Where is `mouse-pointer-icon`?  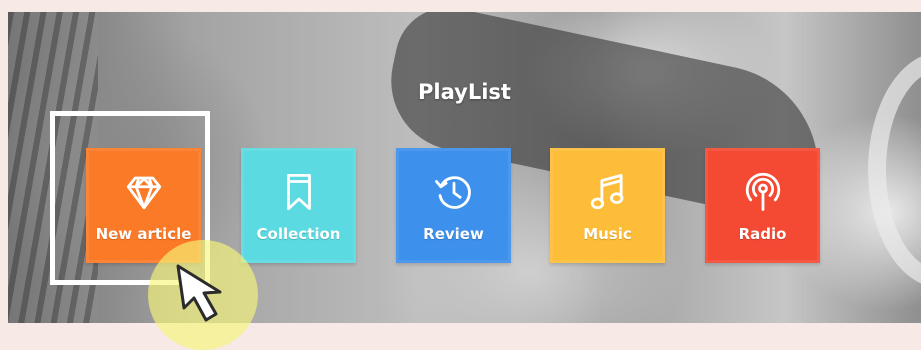 mouse-pointer-icon is located at coordinates (199, 293).